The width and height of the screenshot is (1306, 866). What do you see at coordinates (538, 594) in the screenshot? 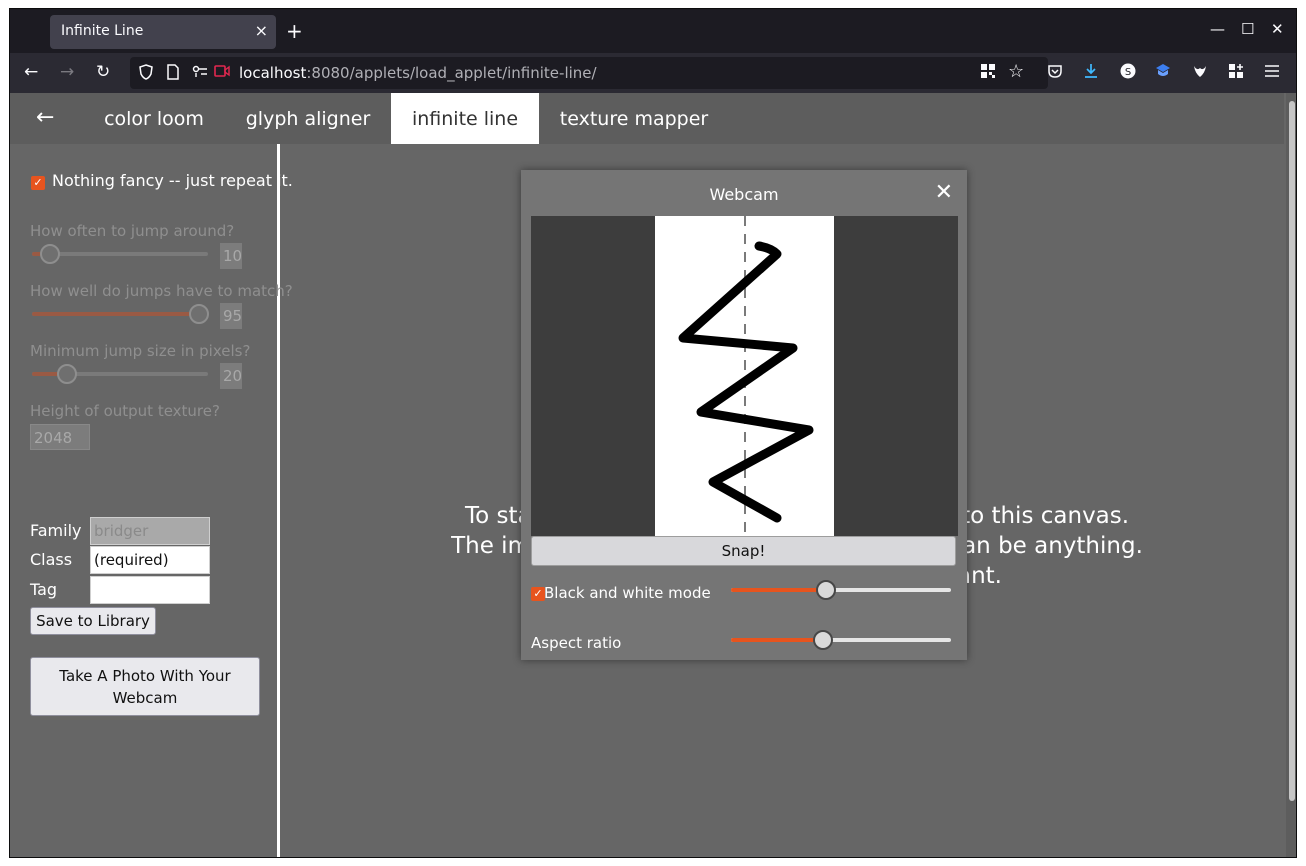
I see `black-white-checkbox: ✓` at bounding box center [538, 594].